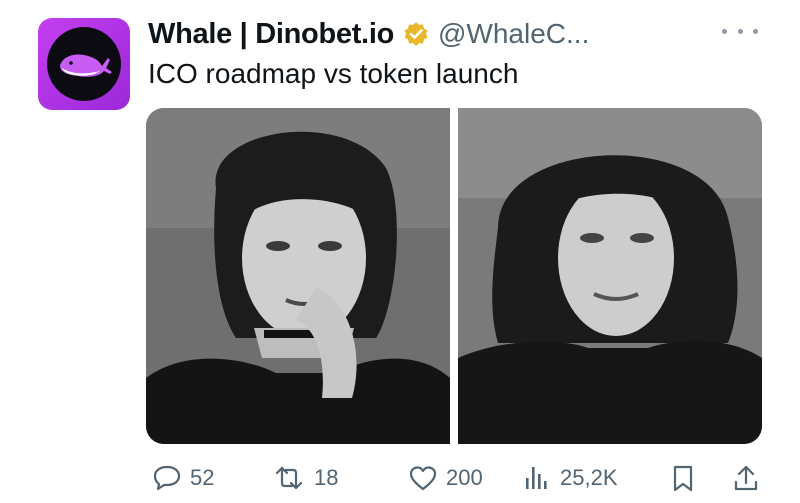 The height and width of the screenshot is (503, 800). What do you see at coordinates (416, 34) in the screenshot?
I see `verified-badge-icon` at bounding box center [416, 34].